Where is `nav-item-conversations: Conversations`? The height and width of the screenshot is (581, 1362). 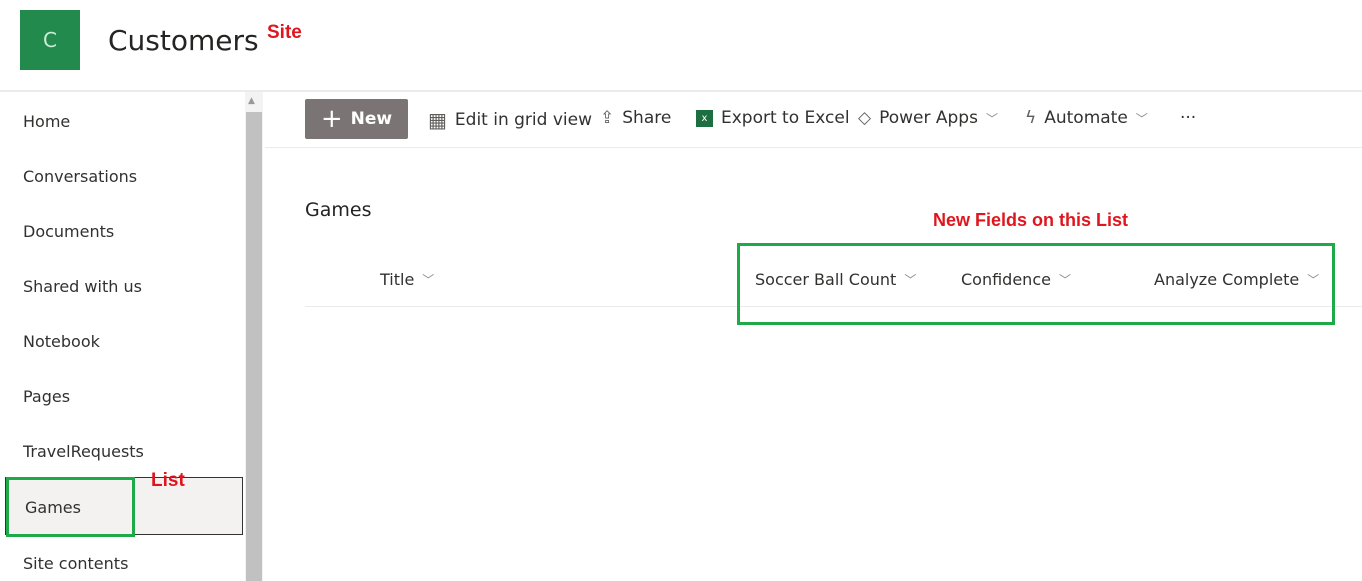
nav-item-conversations: Conversations is located at coordinates (80, 176).